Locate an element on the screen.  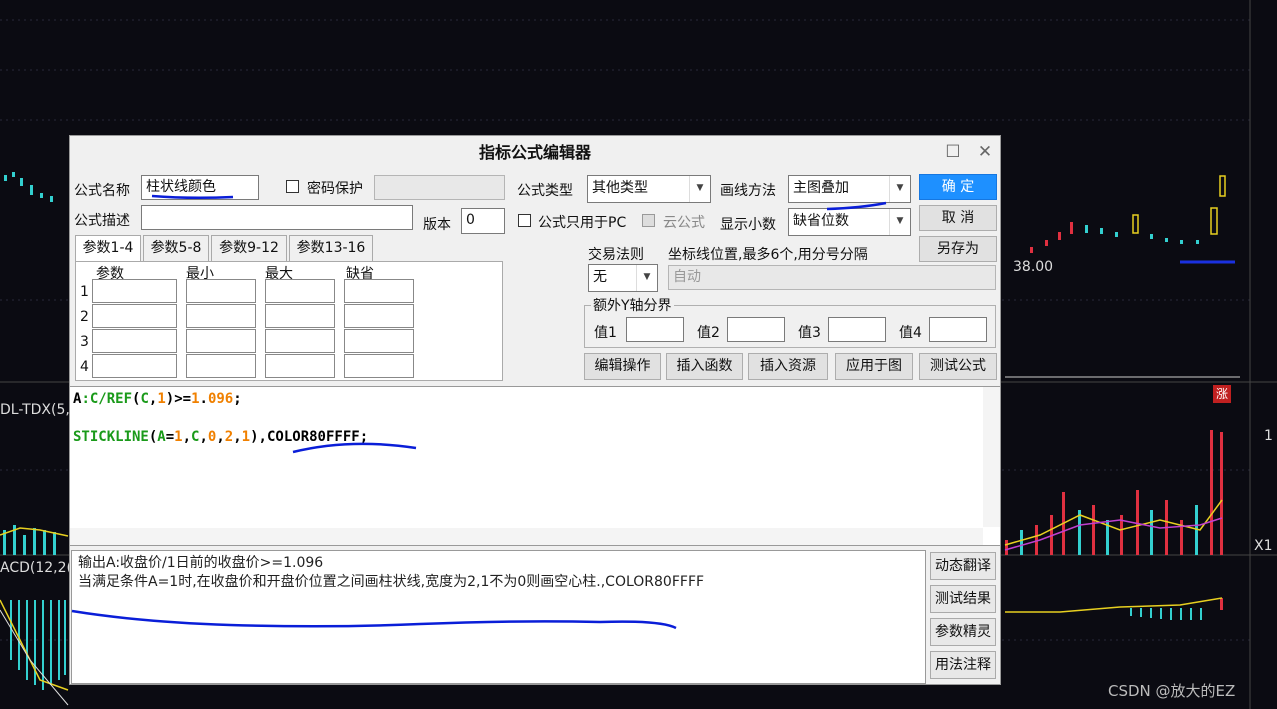
name-label: 公式名称 is located at coordinates (102, 191).